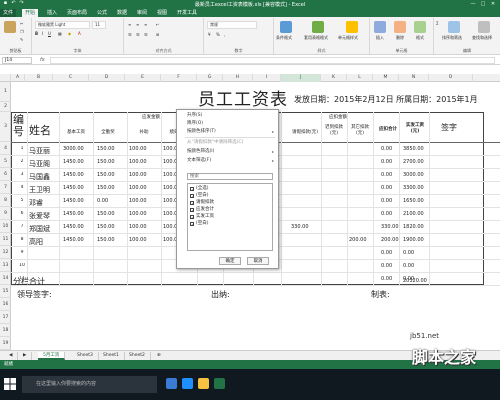 The width and height of the screenshot is (500, 400). What do you see at coordinates (44, 177) in the screenshot?
I see `cell-name: 马国鑫` at bounding box center [44, 177].